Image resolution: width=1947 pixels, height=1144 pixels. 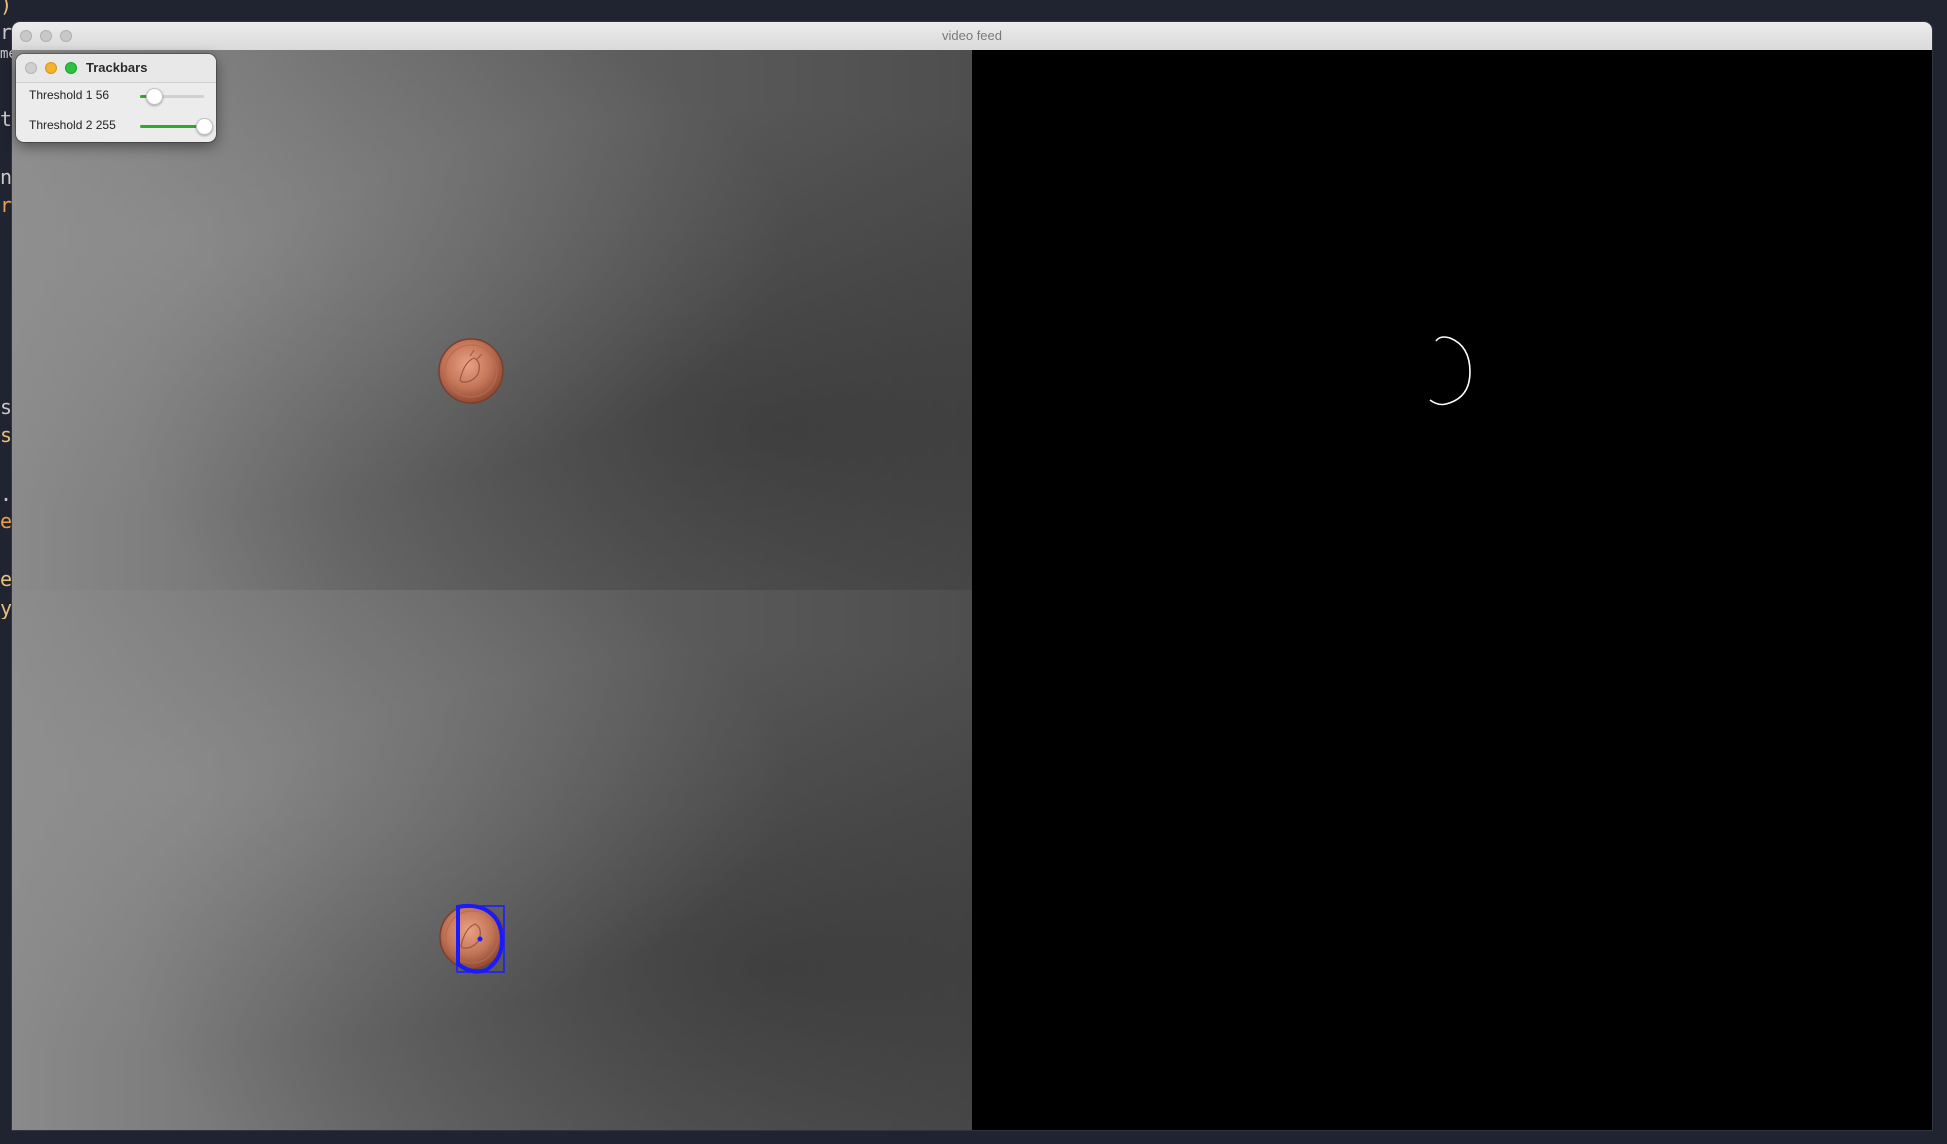 I want to click on threshold-2-slider, so click(x=176, y=126).